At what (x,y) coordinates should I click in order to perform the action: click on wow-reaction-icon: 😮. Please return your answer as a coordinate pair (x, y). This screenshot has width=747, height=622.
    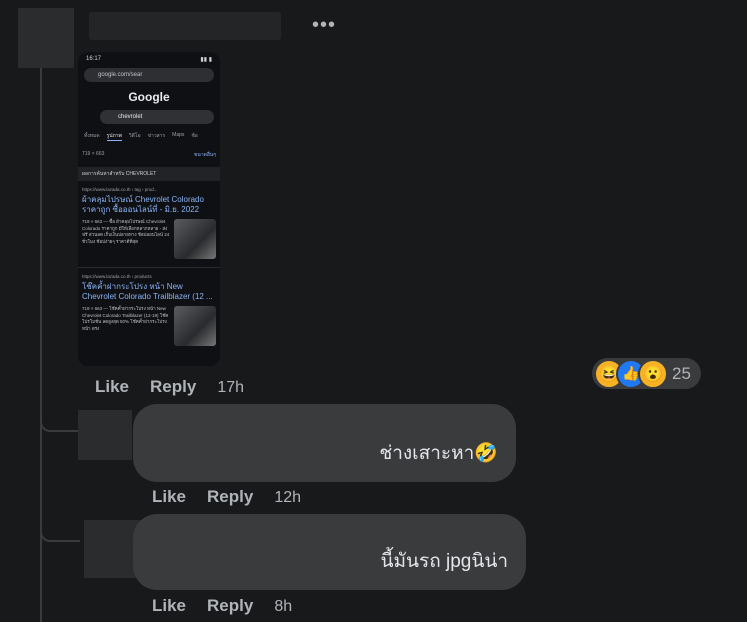
    Looking at the image, I should click on (653, 373).